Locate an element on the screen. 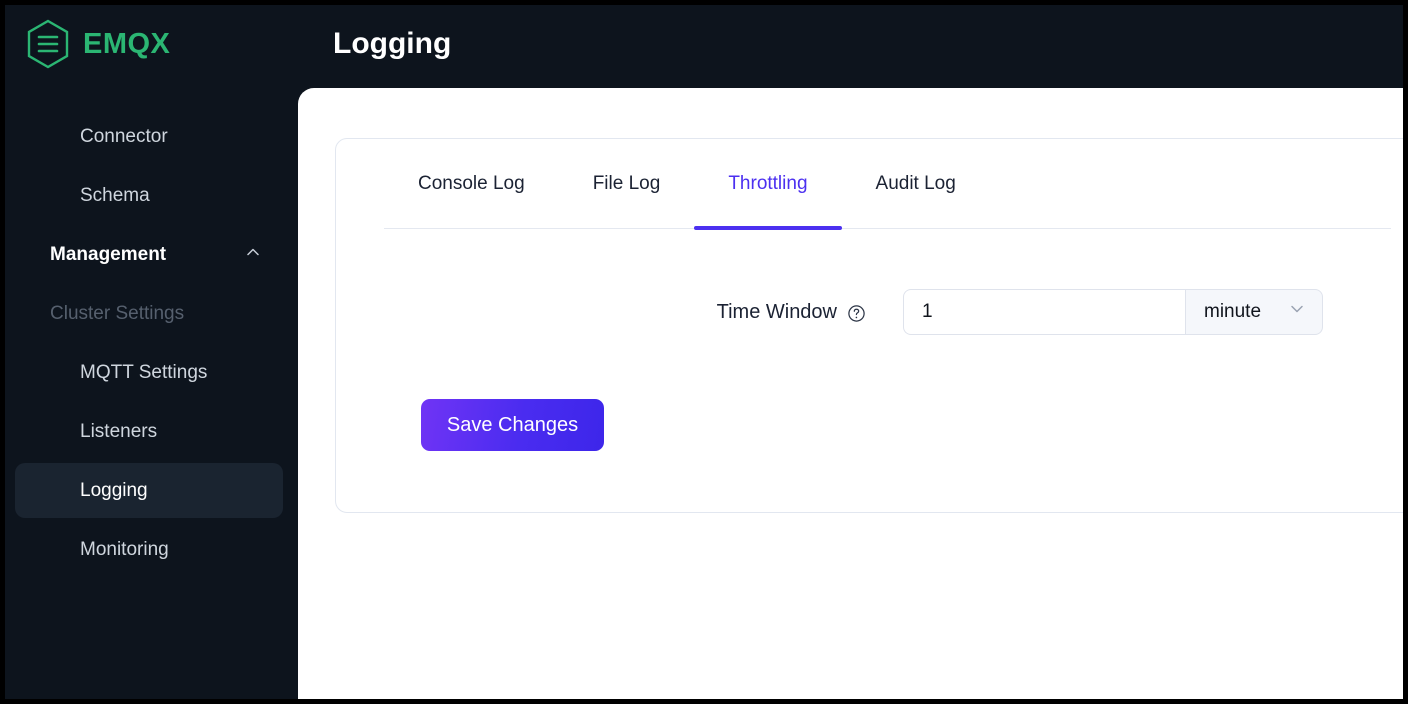 This screenshot has width=1408, height=704. sidebar-section-label: Cluster Settings is located at coordinates (117, 313).